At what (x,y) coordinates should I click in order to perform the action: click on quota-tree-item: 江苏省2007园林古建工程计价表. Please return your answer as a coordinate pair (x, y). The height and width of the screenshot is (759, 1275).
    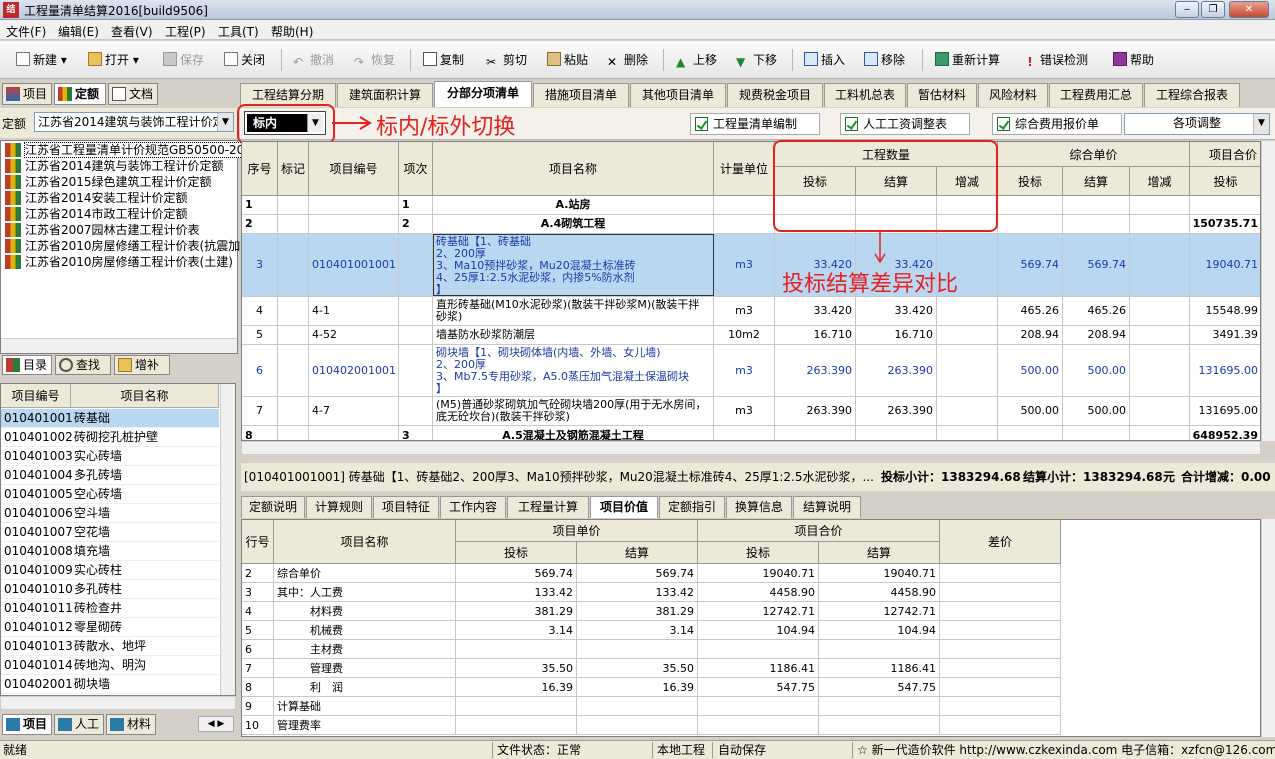
    Looking at the image, I should click on (102, 230).